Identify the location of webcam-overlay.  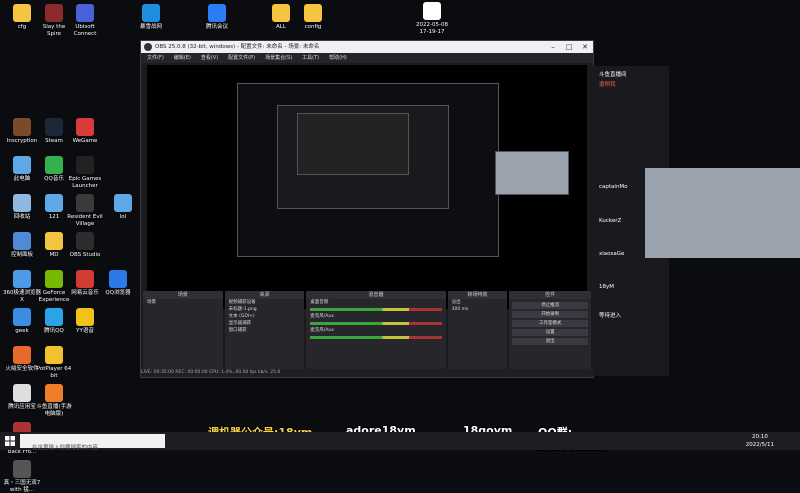
(722, 213).